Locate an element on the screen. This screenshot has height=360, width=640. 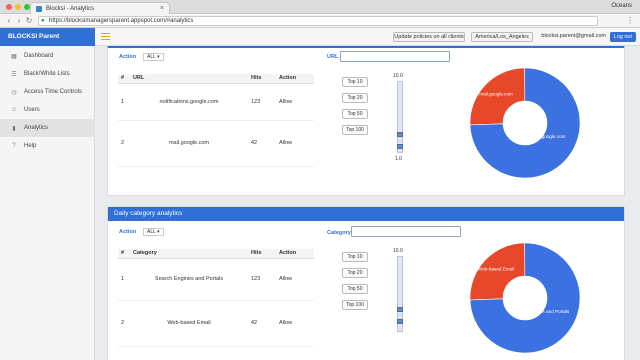
user-email: blocksi.parent@gmail.com is located at coordinates (573, 36).